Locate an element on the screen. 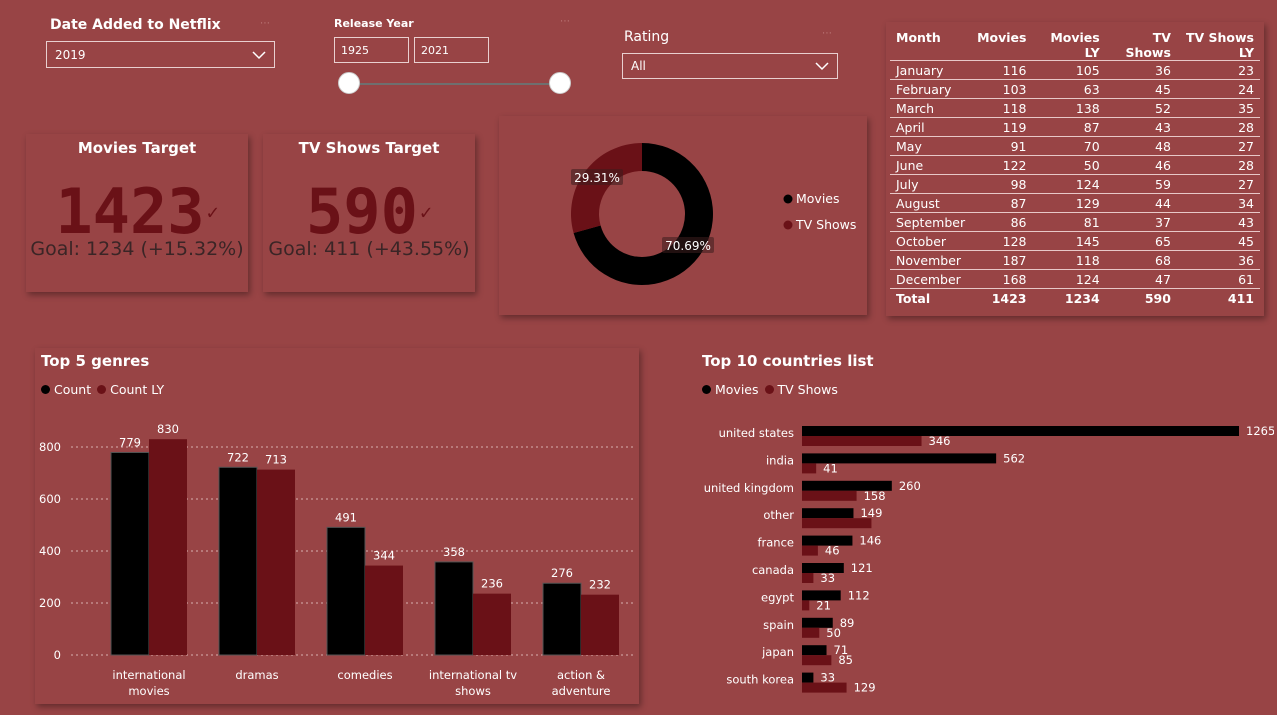 This screenshot has width=1277, height=715. x-category-label: international tv is located at coordinates (473, 675).